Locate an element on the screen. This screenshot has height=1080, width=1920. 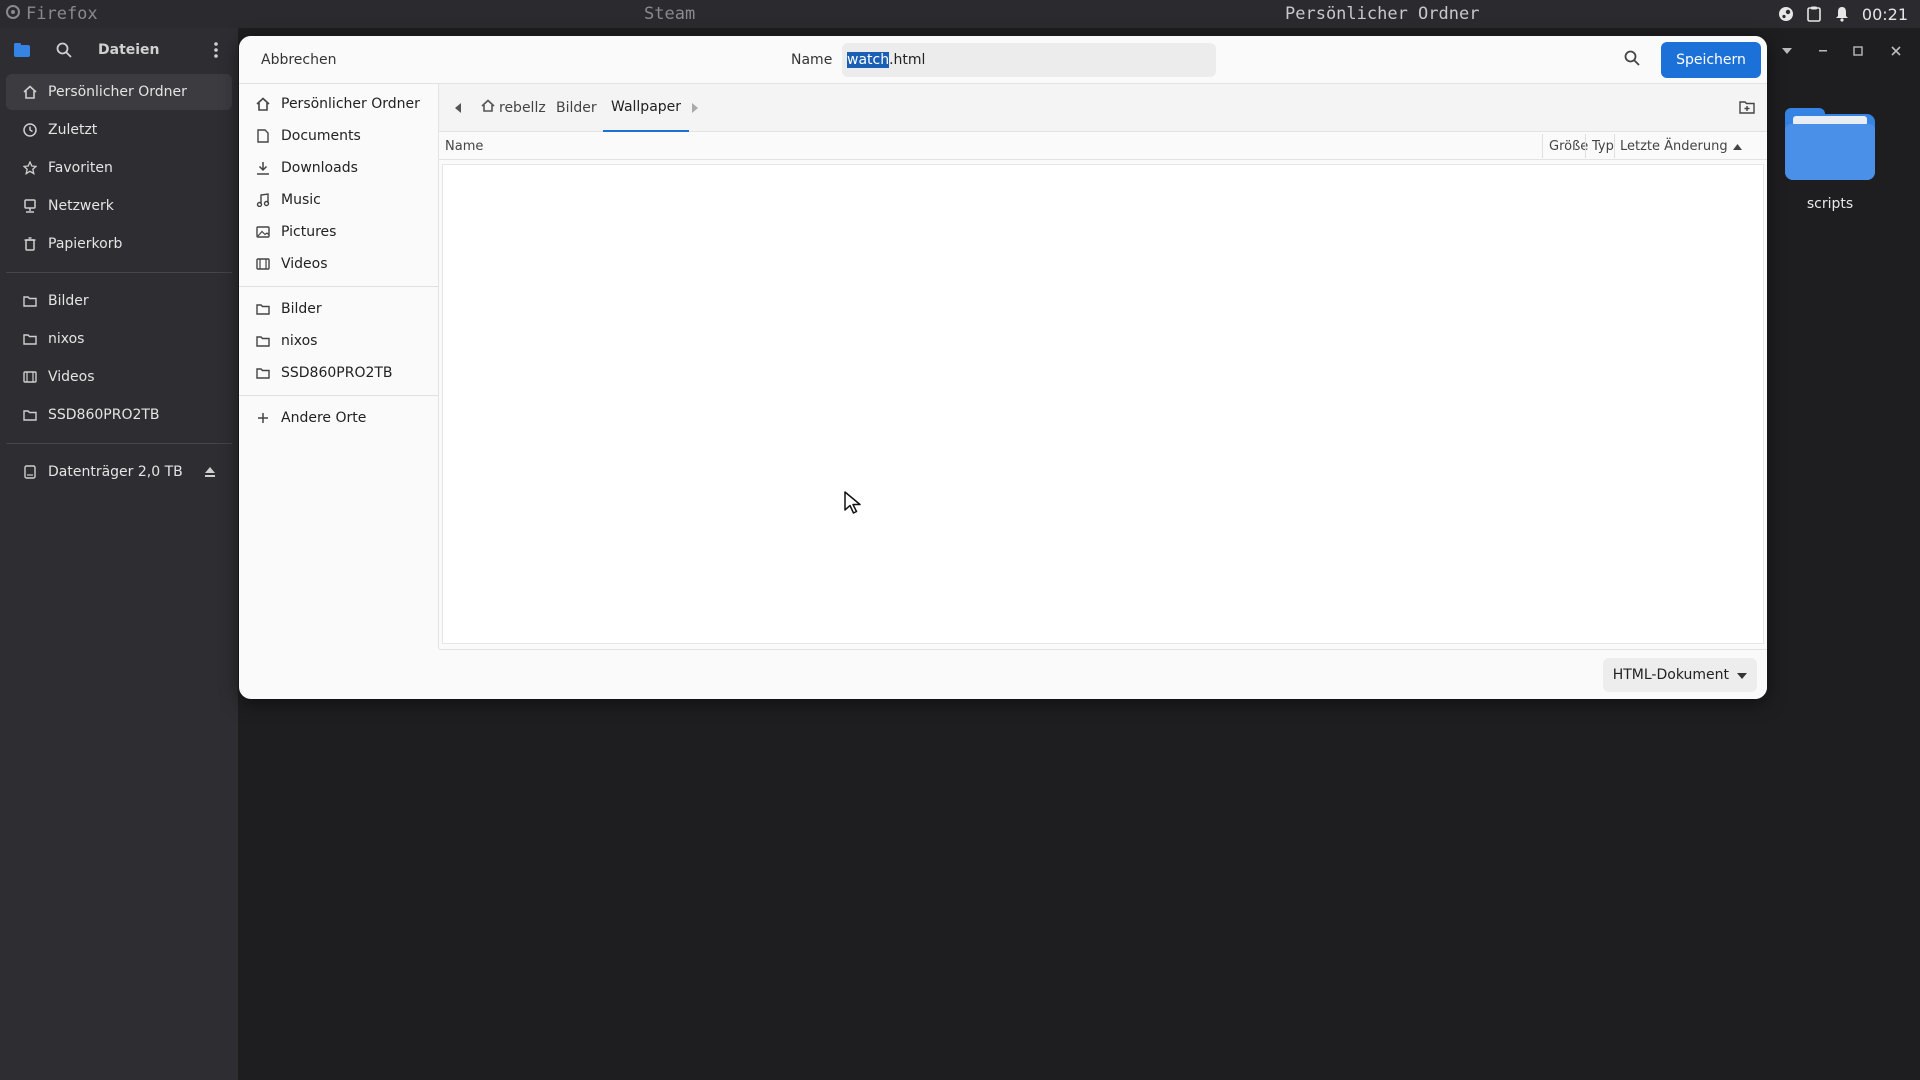
dialog-sidebar-item-ssd: SSD860PRO2TB is located at coordinates (338, 373).